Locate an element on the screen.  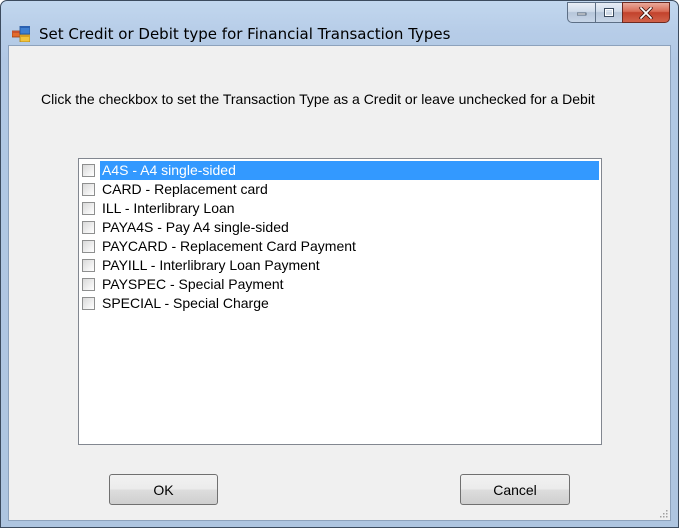
list-item: PAYA4S - Pay A4 single-sided is located at coordinates (340, 227).